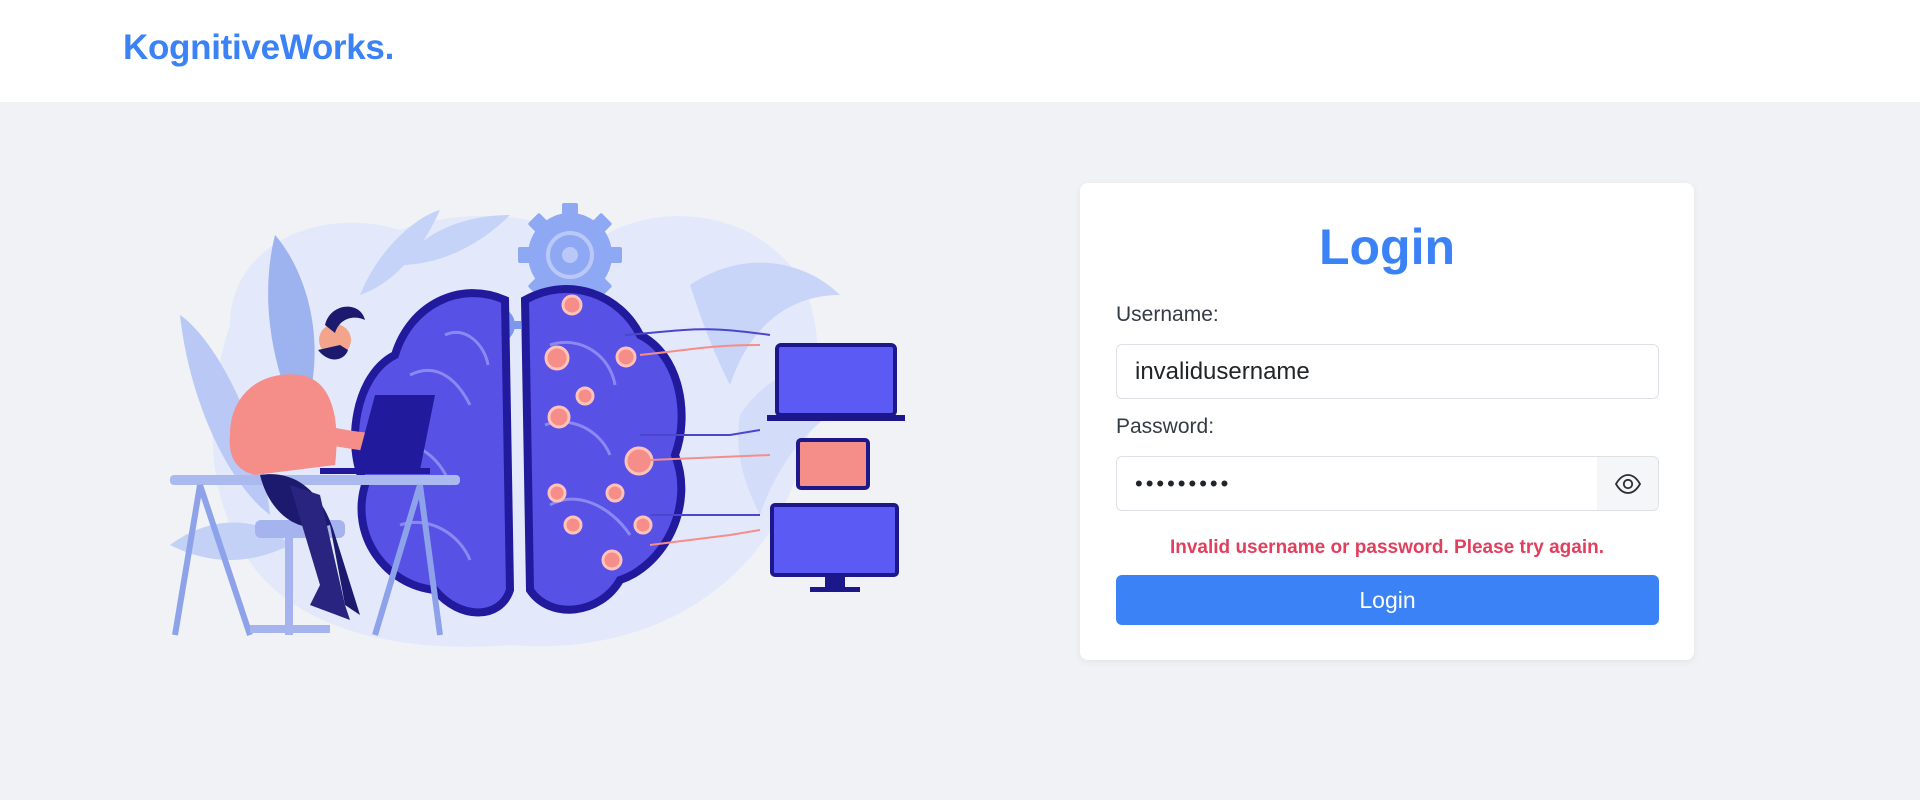 The height and width of the screenshot is (800, 1920). I want to click on username-input, so click(1387, 371).